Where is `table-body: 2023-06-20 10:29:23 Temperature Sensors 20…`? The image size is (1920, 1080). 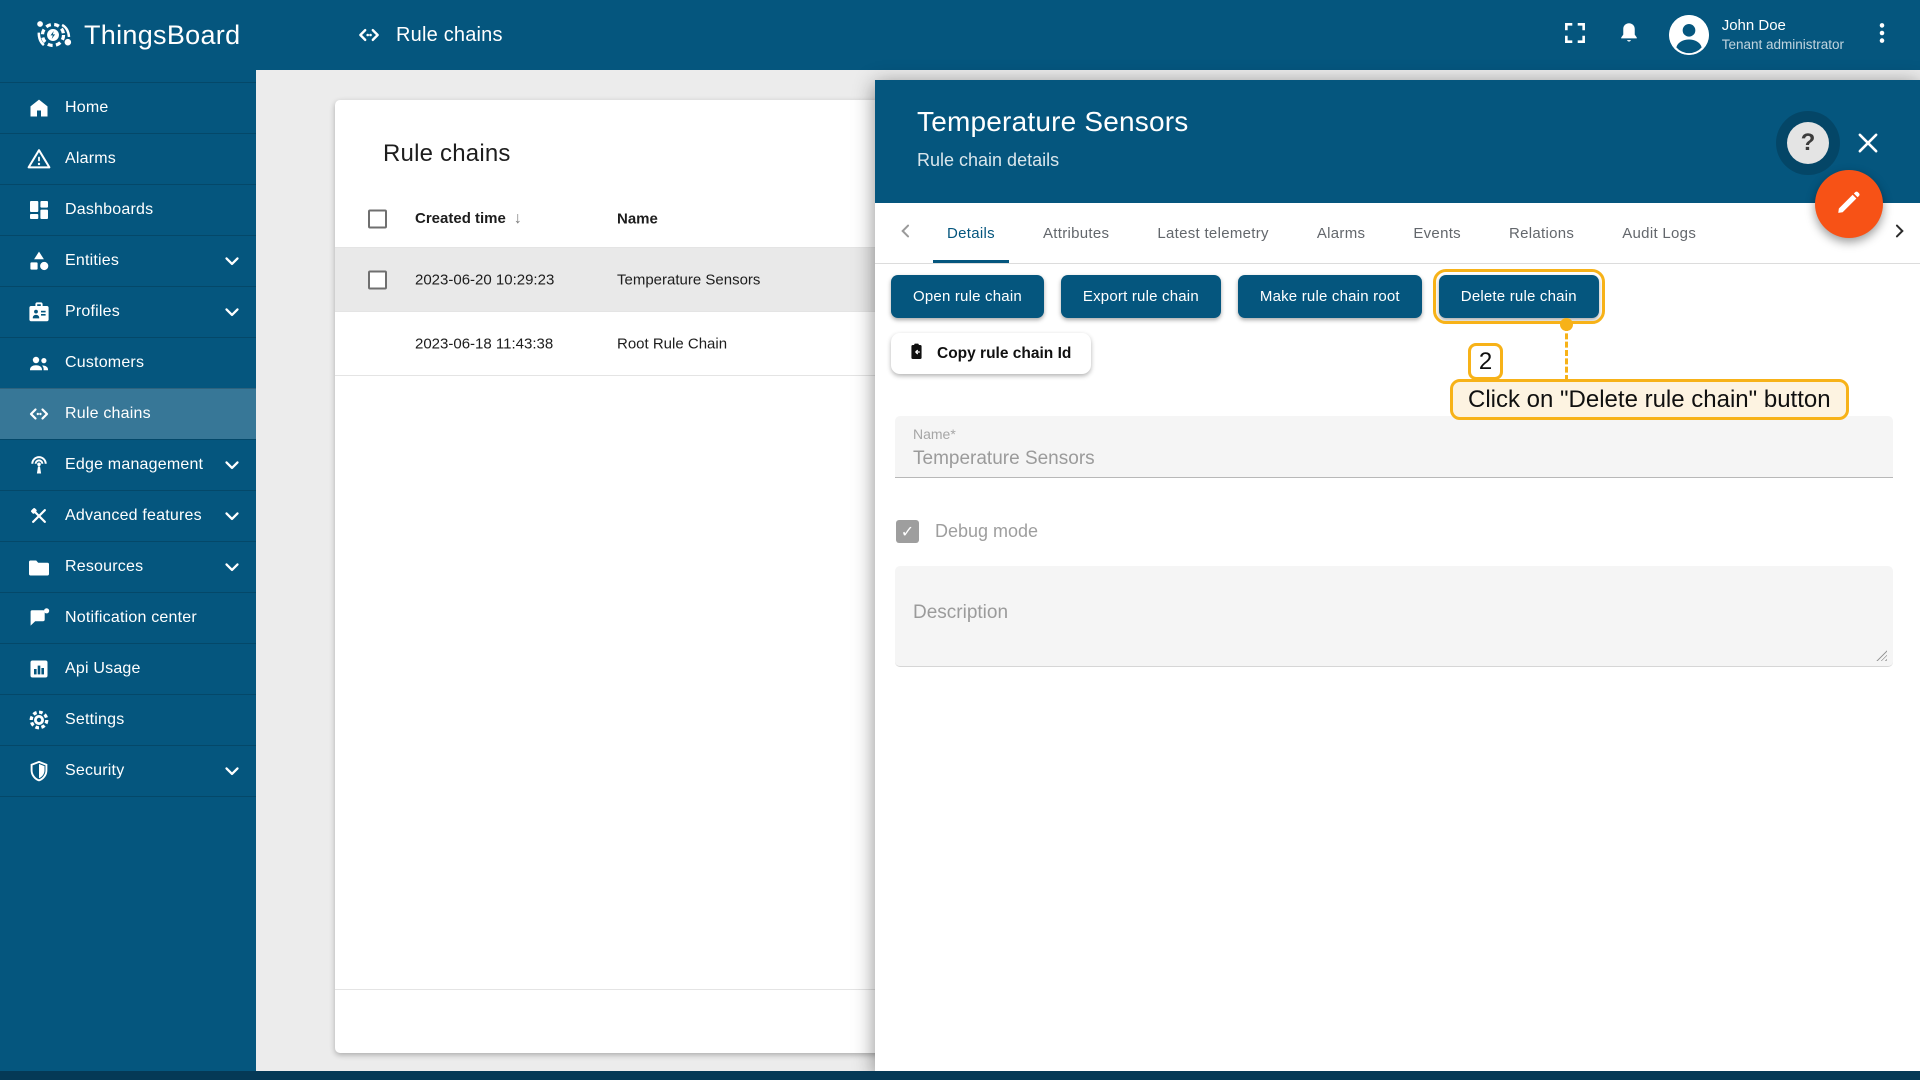
table-body: 2023-06-20 10:29:23 Temperature Sensors 20… is located at coordinates (616, 312).